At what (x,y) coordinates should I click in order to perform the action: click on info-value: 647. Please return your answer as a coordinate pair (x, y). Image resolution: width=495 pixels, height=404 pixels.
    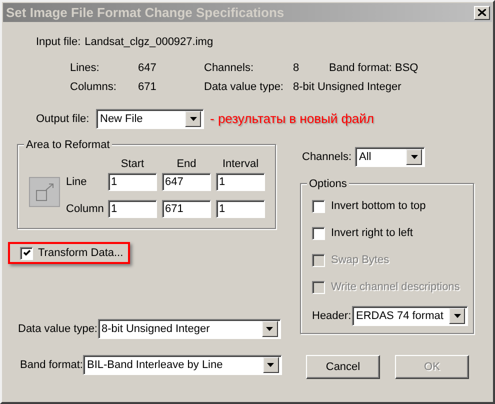
    Looking at the image, I should click on (147, 68).